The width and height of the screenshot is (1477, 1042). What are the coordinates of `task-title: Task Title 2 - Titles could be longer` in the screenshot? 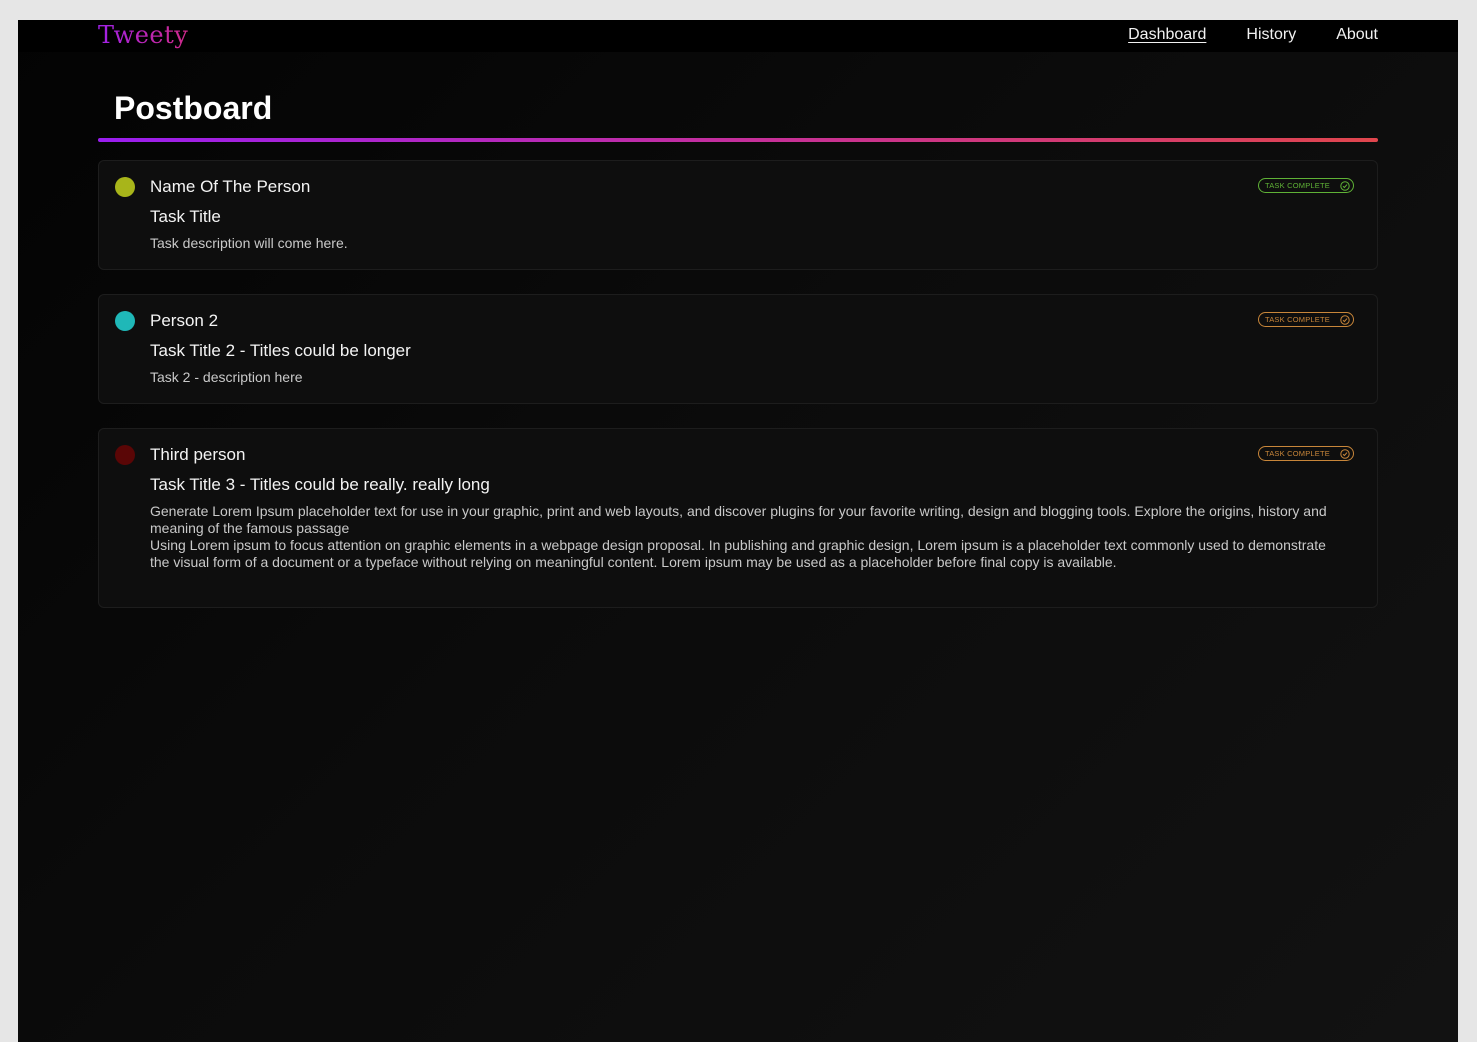 It's located at (280, 350).